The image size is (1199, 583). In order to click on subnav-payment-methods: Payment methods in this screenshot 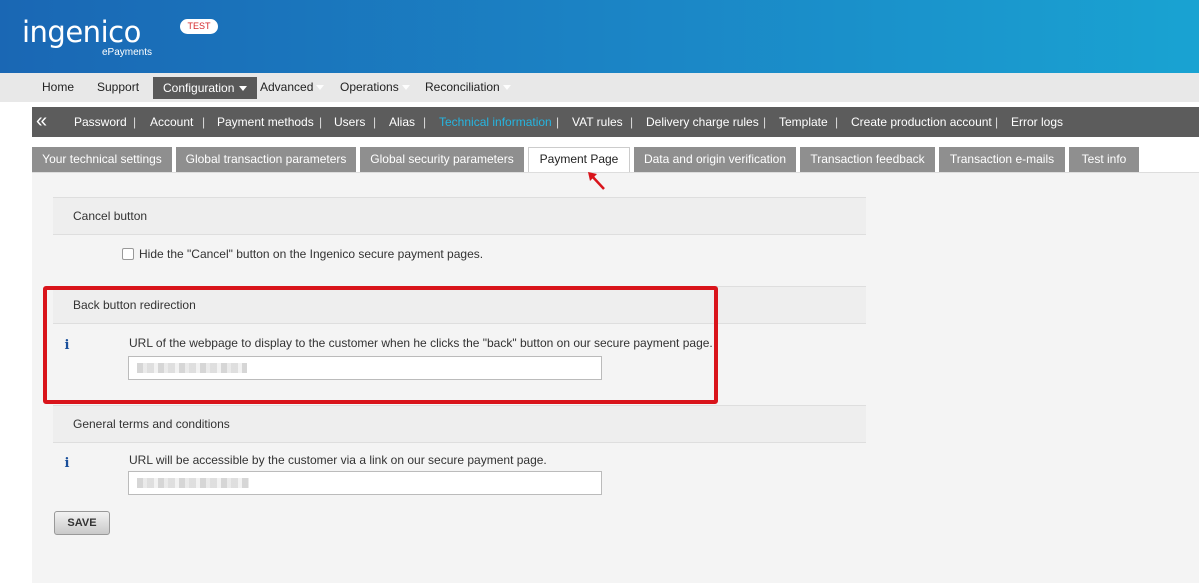, I will do `click(265, 122)`.